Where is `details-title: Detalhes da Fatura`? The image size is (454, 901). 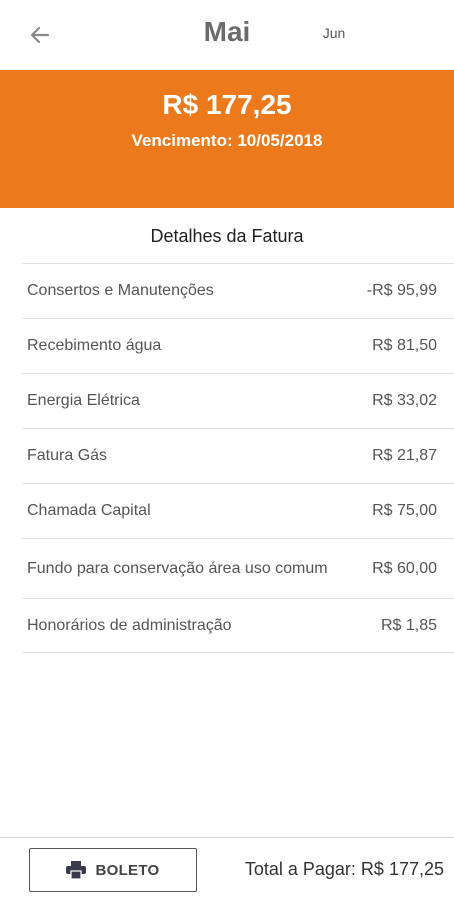 details-title: Detalhes da Fatura is located at coordinates (227, 236).